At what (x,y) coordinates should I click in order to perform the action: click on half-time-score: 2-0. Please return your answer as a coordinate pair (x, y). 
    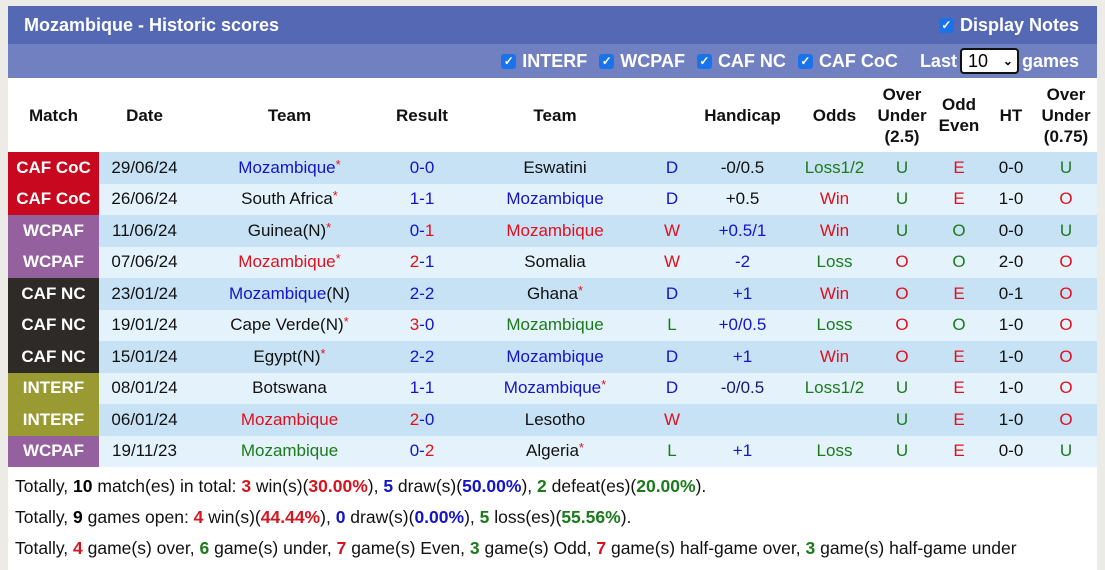
    Looking at the image, I should click on (1011, 262).